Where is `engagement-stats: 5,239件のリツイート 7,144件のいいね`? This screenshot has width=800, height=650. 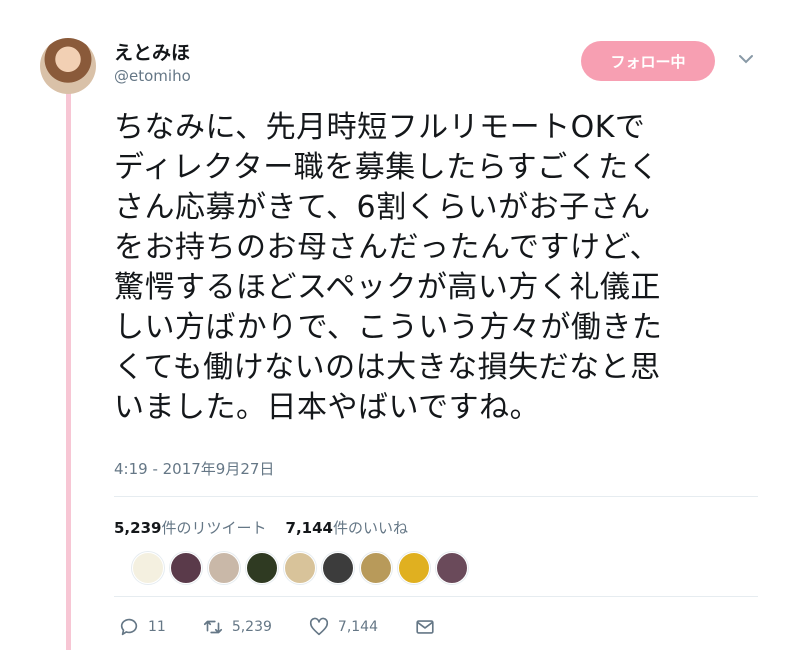
engagement-stats: 5,239件のリツイート 7,144件のいいね is located at coordinates (261, 527).